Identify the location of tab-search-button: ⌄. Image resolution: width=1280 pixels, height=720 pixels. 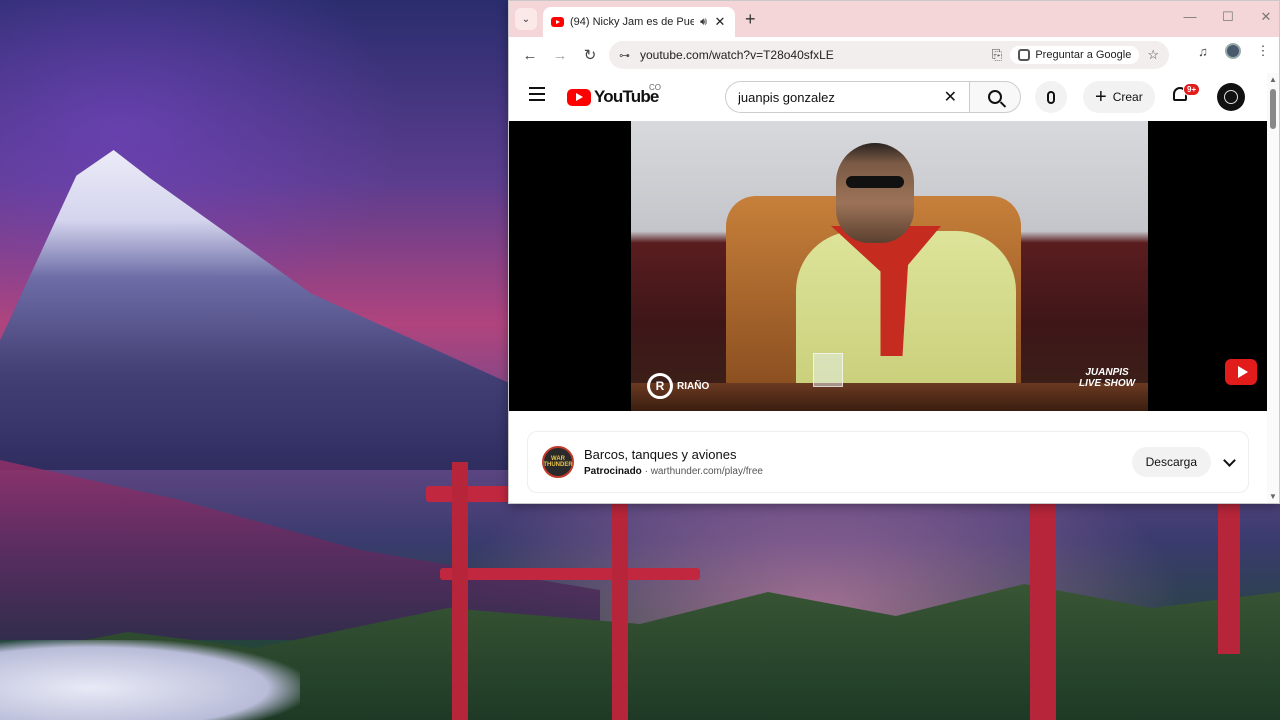
(526, 19).